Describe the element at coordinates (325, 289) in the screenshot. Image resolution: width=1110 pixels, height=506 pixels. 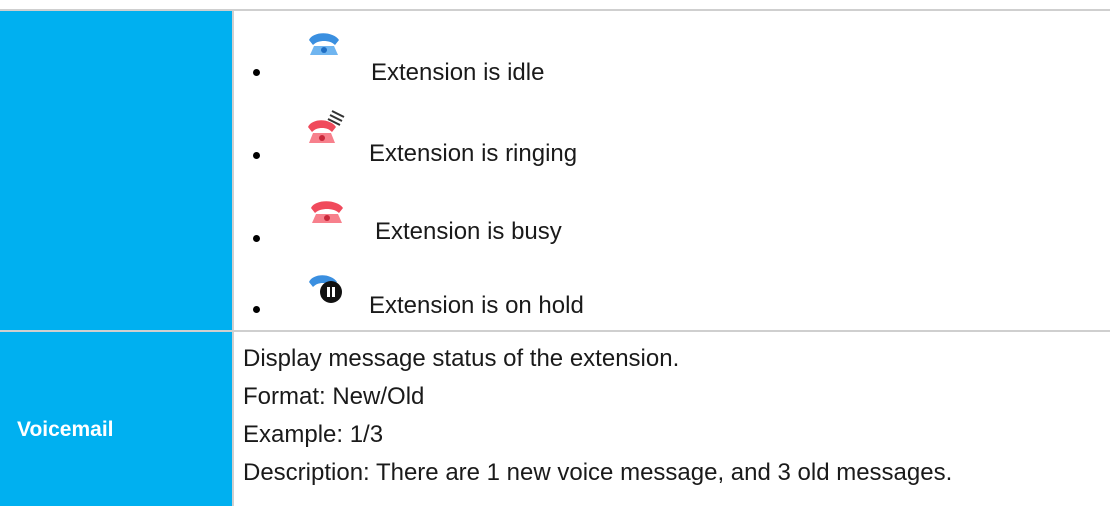
I see `phone-hold-icon` at that location.